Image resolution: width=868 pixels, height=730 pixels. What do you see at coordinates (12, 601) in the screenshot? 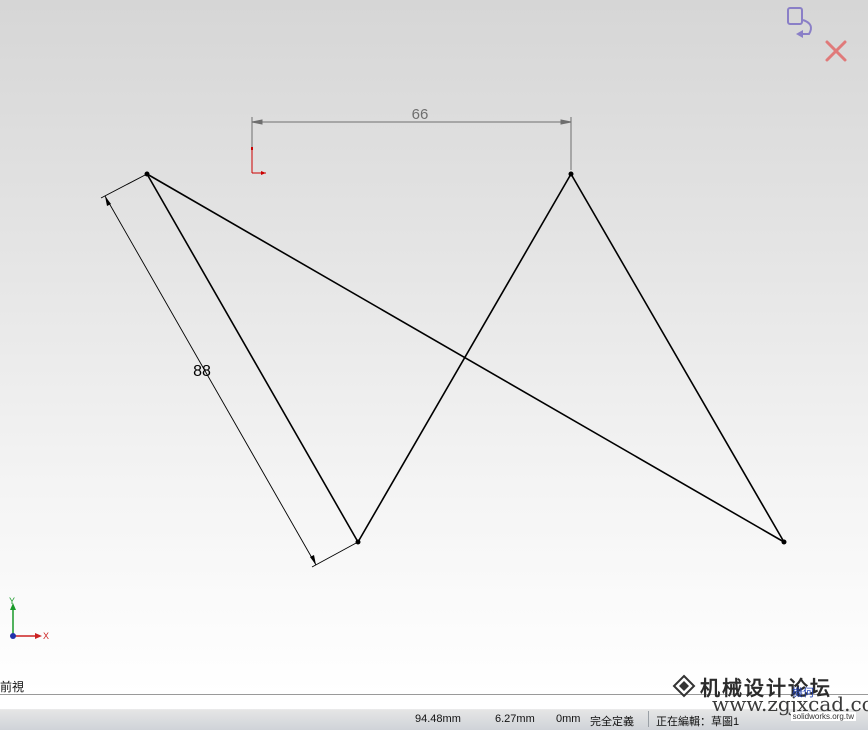
I see `triad-y-label: Y` at bounding box center [12, 601].